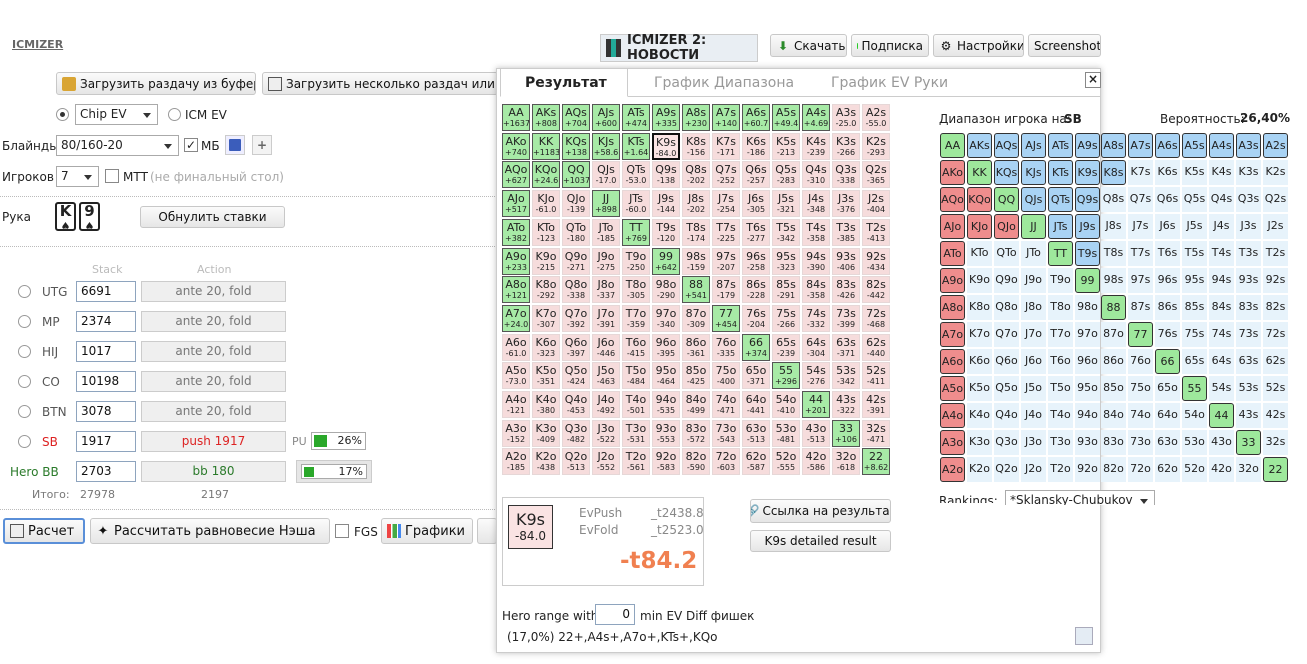 This screenshot has height=664, width=1307. I want to click on range-cell: 95o, so click(1087, 388).